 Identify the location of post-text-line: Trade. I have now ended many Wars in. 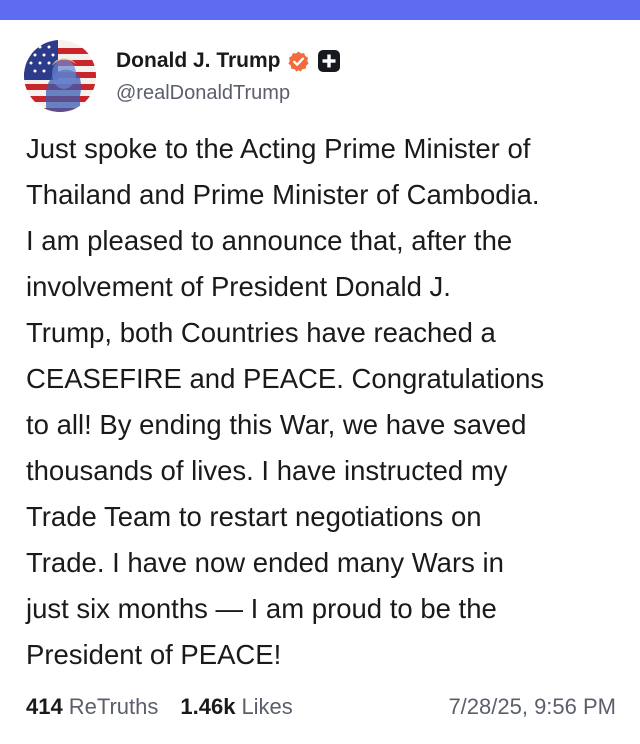
(265, 562).